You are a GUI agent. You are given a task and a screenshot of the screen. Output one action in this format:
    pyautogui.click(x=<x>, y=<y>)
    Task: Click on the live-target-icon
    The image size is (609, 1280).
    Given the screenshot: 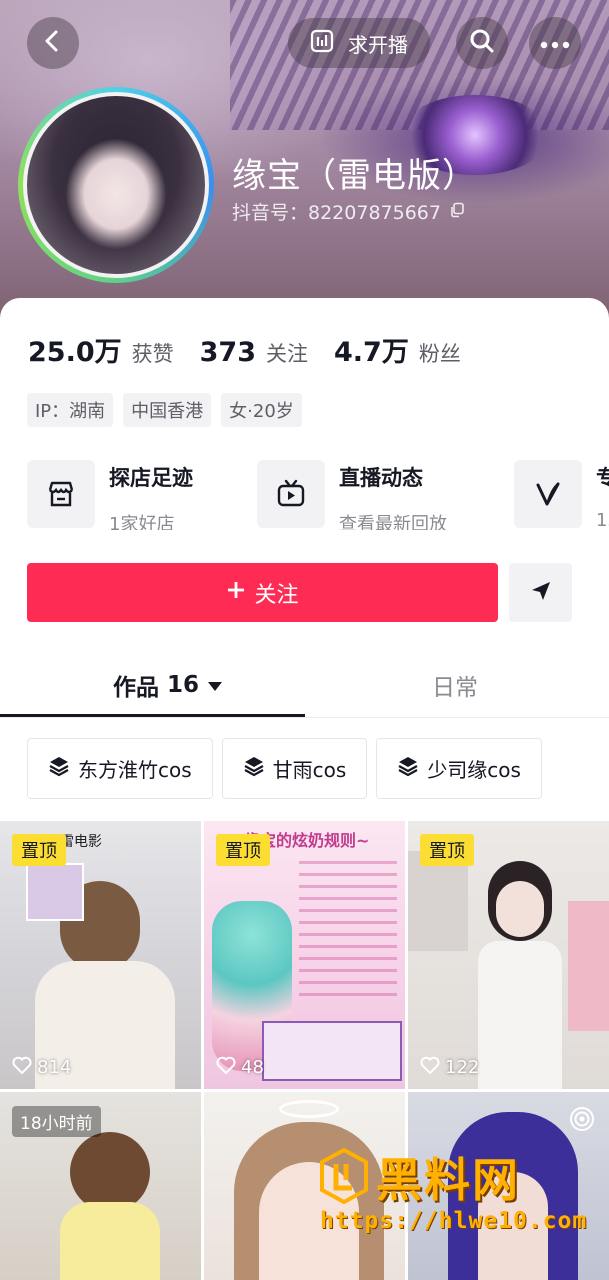 What is the action you would take?
    pyautogui.click(x=582, y=1121)
    